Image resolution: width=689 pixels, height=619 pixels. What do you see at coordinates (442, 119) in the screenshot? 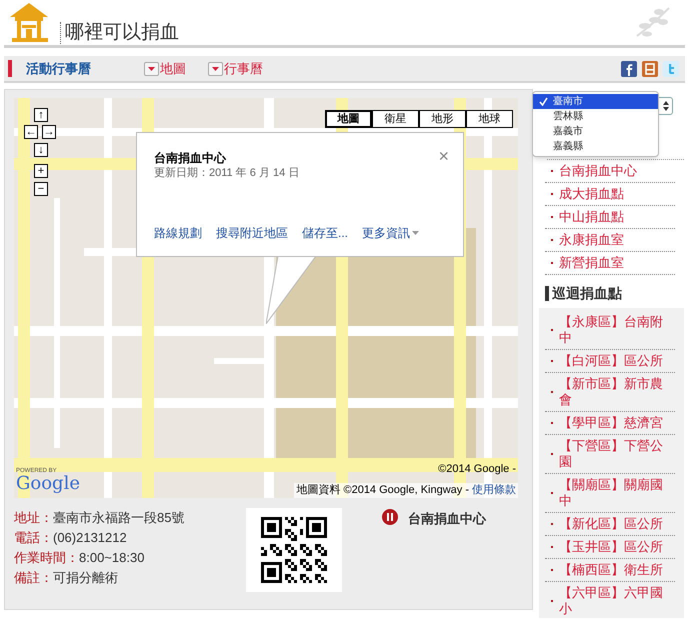
I see `map-type-button: 地形` at bounding box center [442, 119].